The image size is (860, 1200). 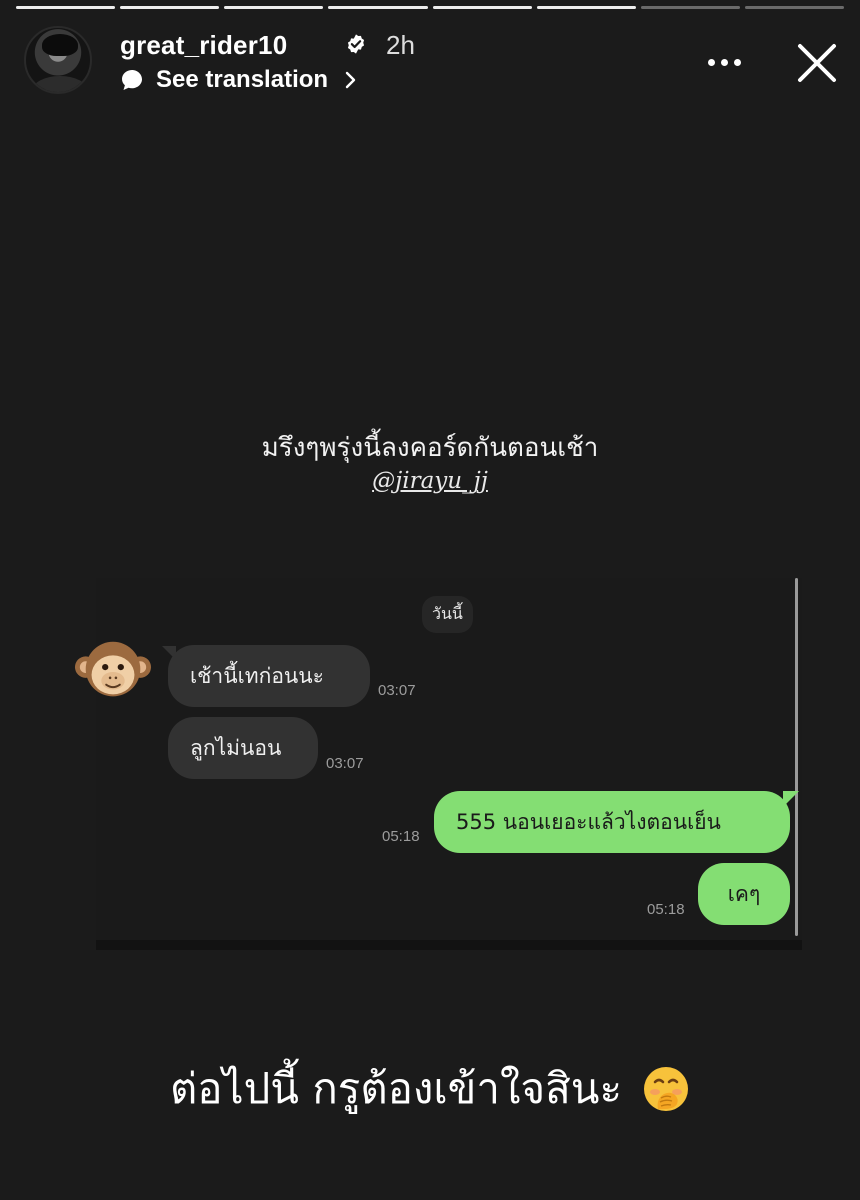 What do you see at coordinates (430, 7) in the screenshot?
I see `story-progress-bar` at bounding box center [430, 7].